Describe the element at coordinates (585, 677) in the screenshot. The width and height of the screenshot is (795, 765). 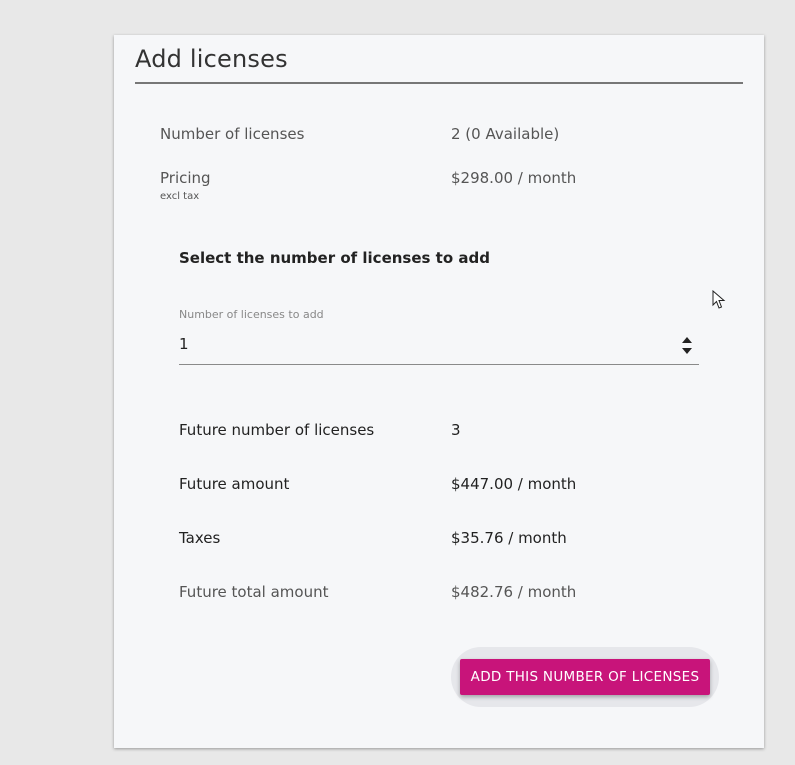
I see `add-licenses-button: ADD THIS NUMBER OF LICENSES` at that location.